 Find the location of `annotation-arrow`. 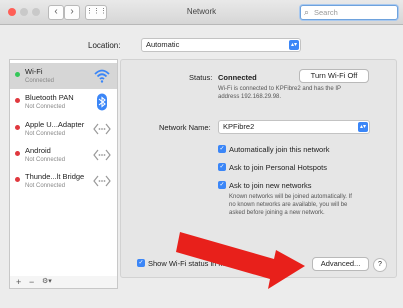

annotation-arrow is located at coordinates (240, 260).